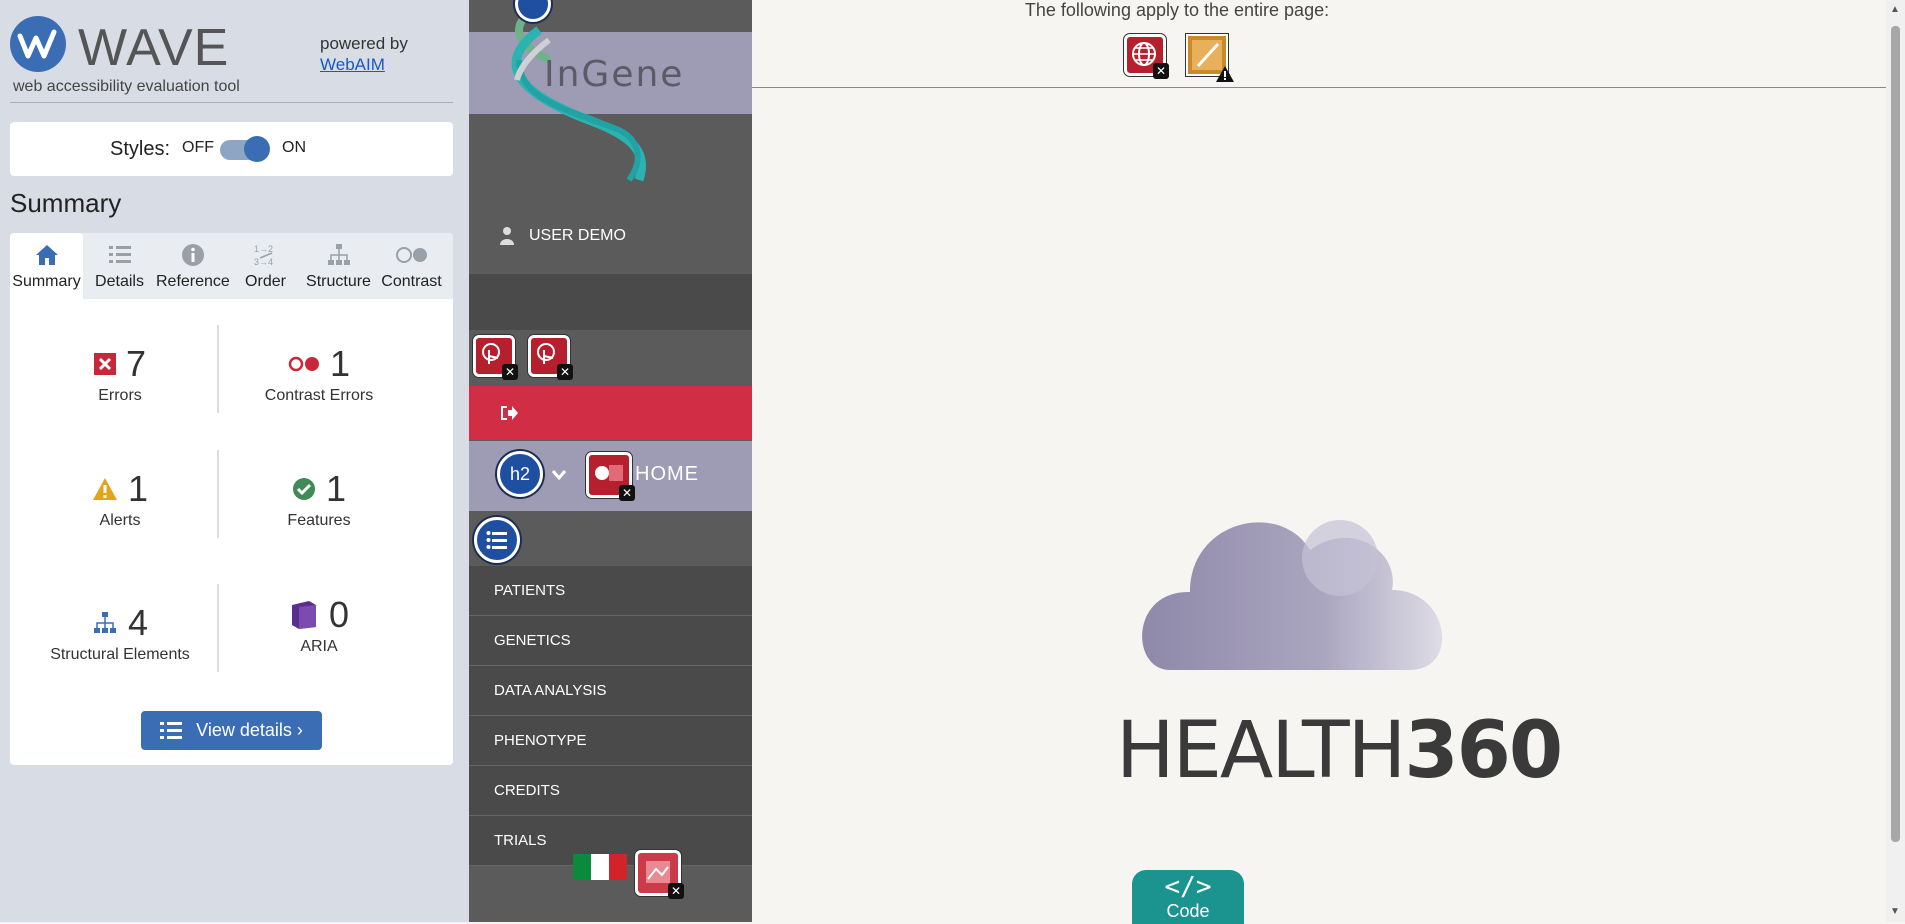 The height and width of the screenshot is (924, 1905). What do you see at coordinates (319, 395) in the screenshot?
I see `contrast-errors-label: Contrast Errors` at bounding box center [319, 395].